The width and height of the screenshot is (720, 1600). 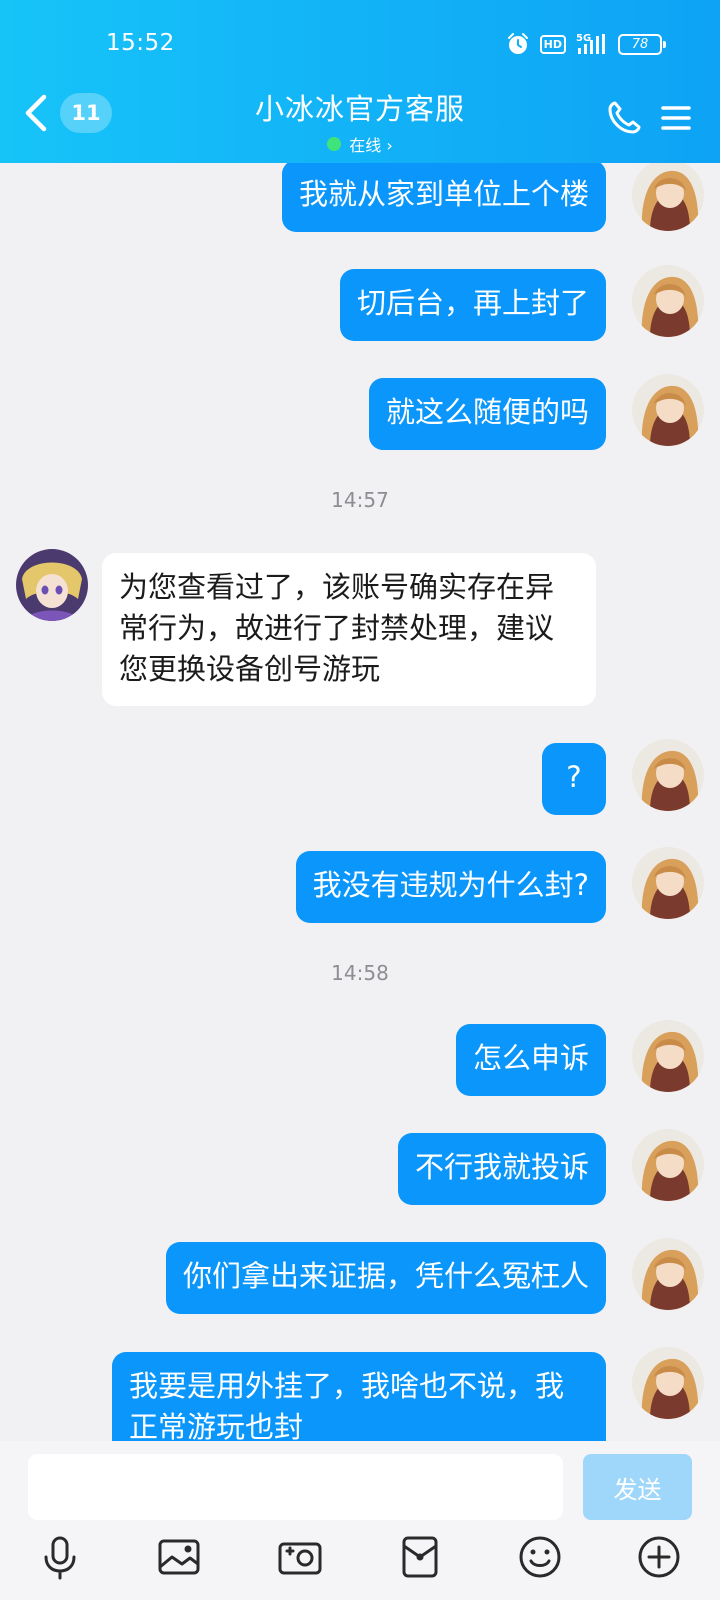 I want to click on status-icons: HD 5G 78, so click(x=586, y=44).